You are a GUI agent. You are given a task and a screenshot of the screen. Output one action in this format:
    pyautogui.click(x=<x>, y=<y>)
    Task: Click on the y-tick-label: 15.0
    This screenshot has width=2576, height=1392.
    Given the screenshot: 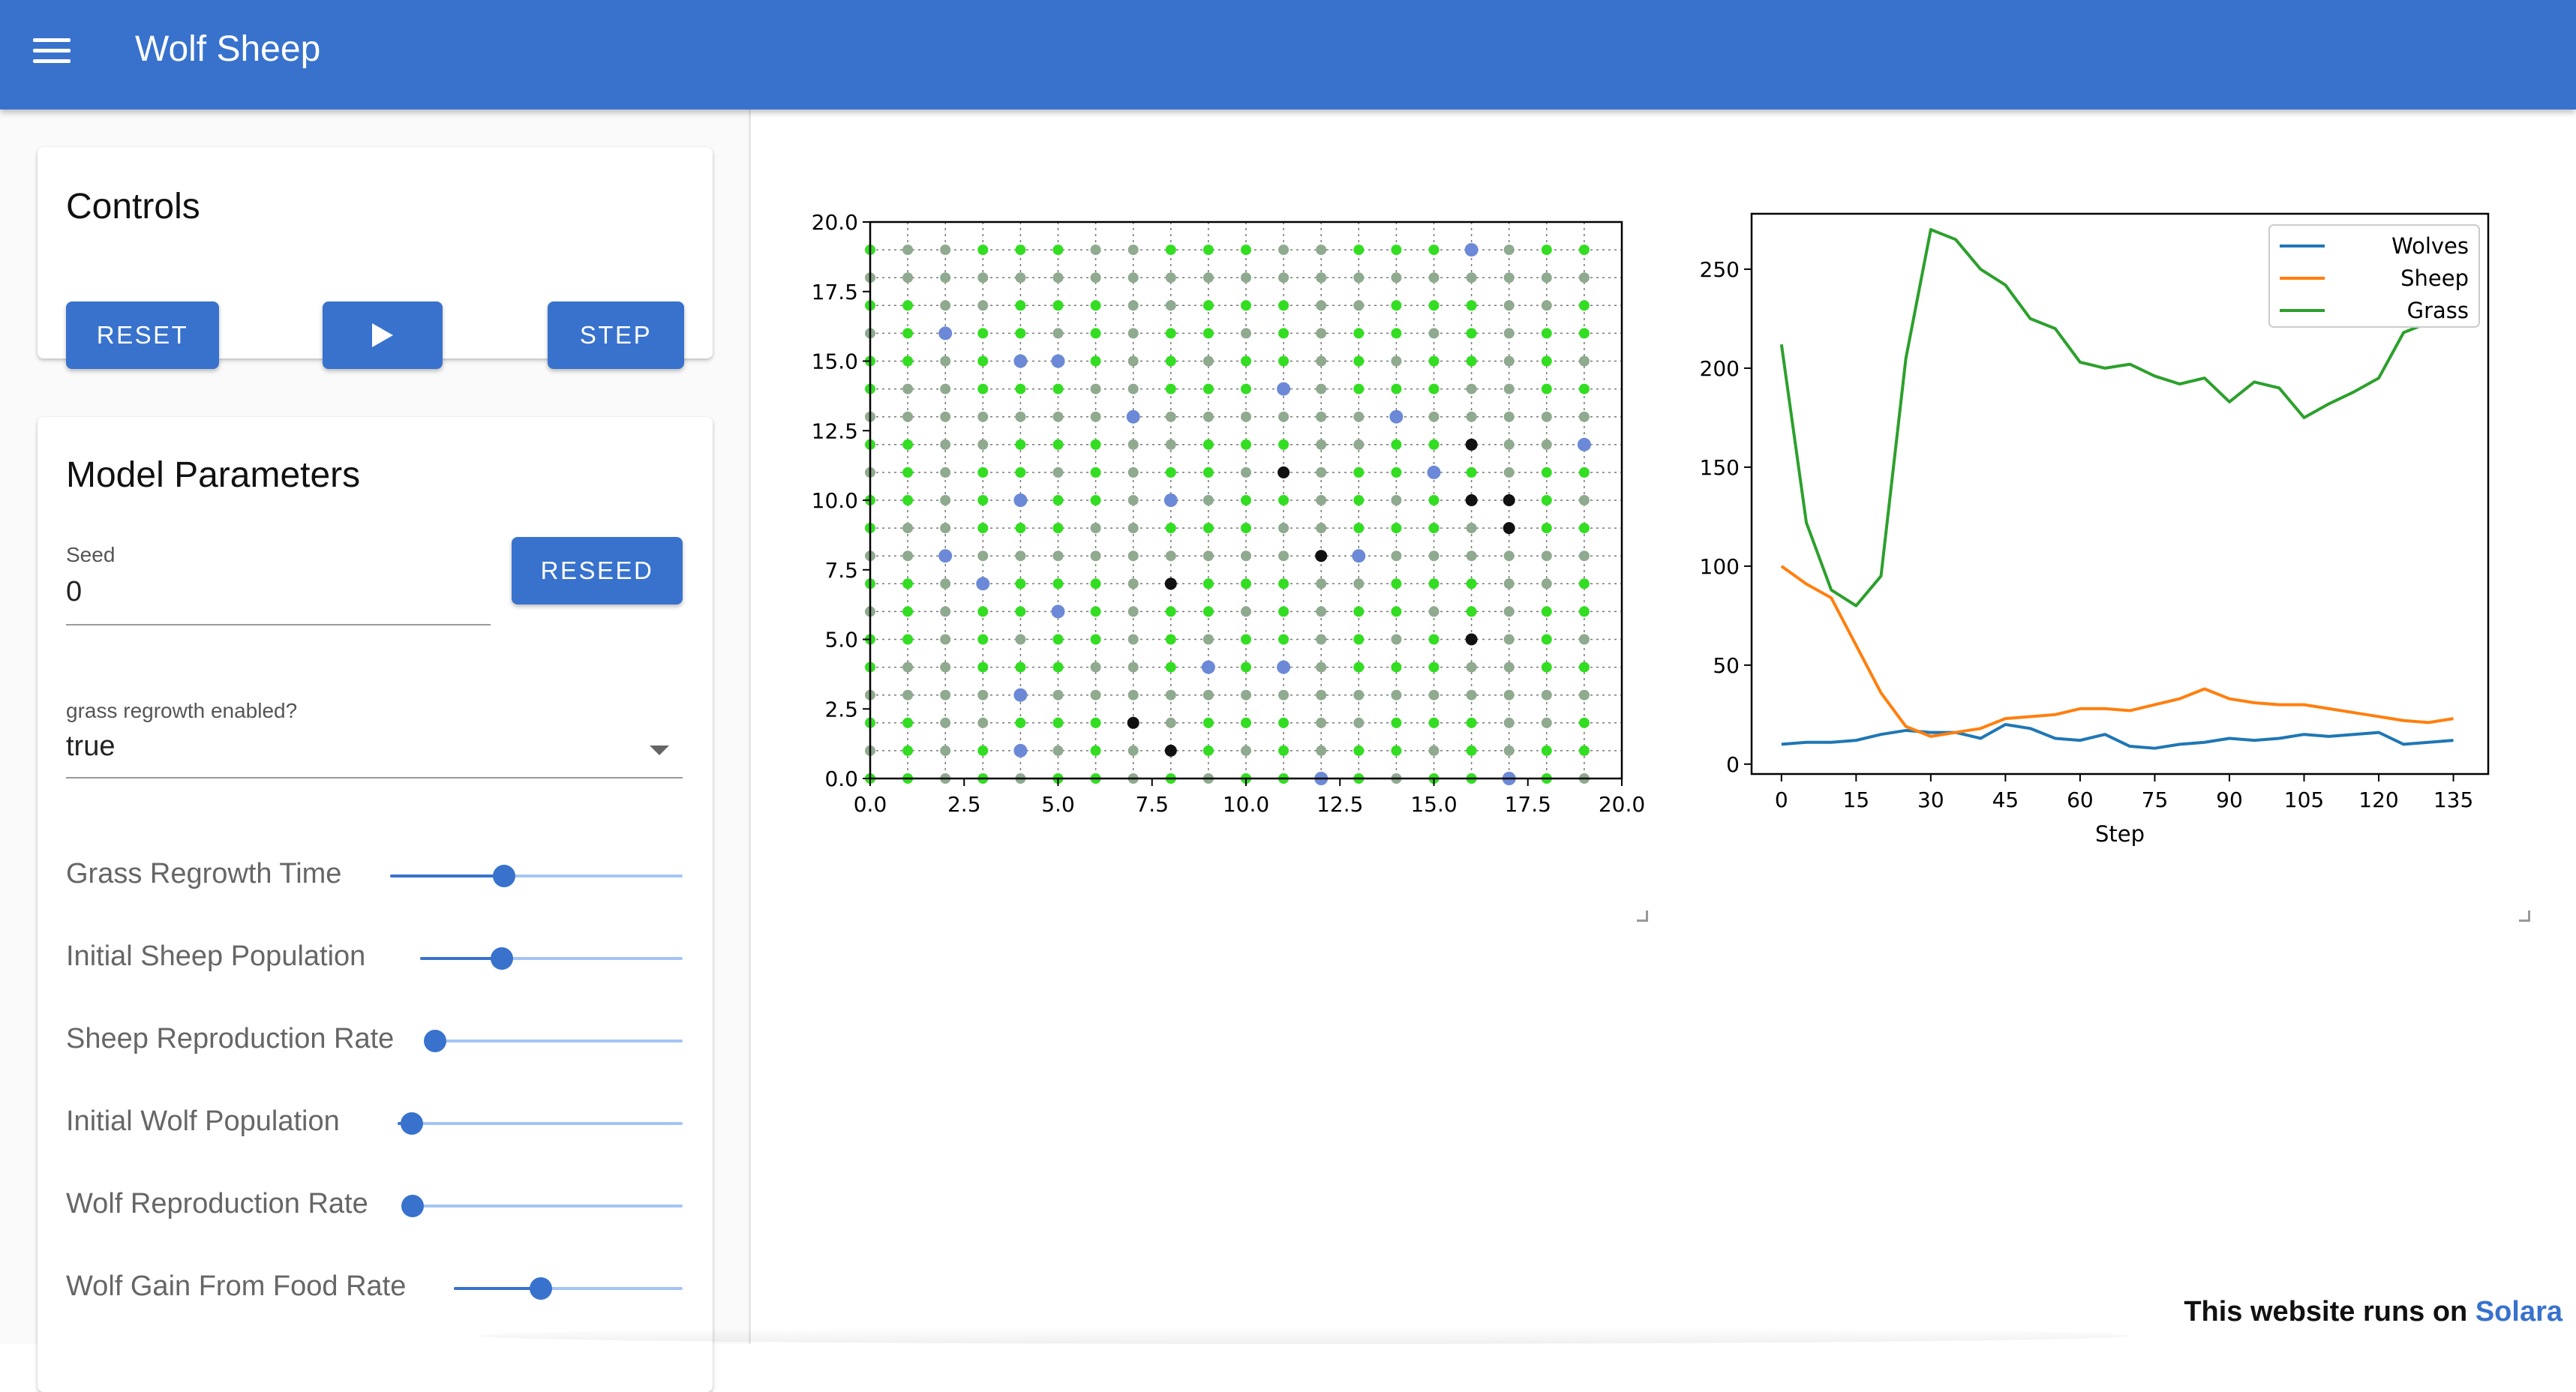 What is the action you would take?
    pyautogui.click(x=835, y=362)
    